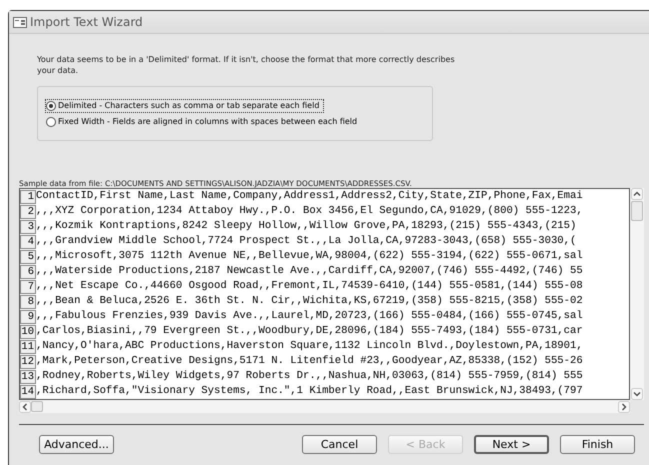  Describe the element at coordinates (28, 257) in the screenshot. I see `row-number: 5` at that location.